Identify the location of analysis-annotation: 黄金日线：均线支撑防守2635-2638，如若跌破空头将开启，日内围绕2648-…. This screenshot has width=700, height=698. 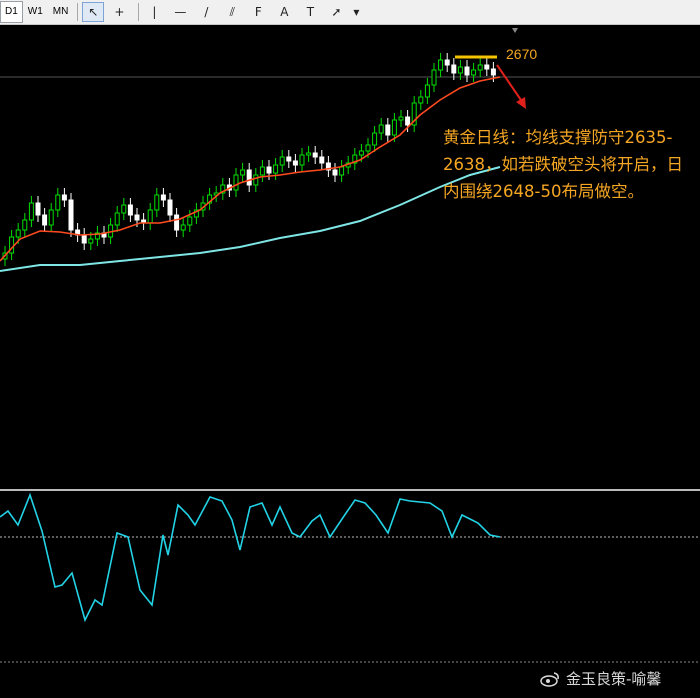
(563, 164).